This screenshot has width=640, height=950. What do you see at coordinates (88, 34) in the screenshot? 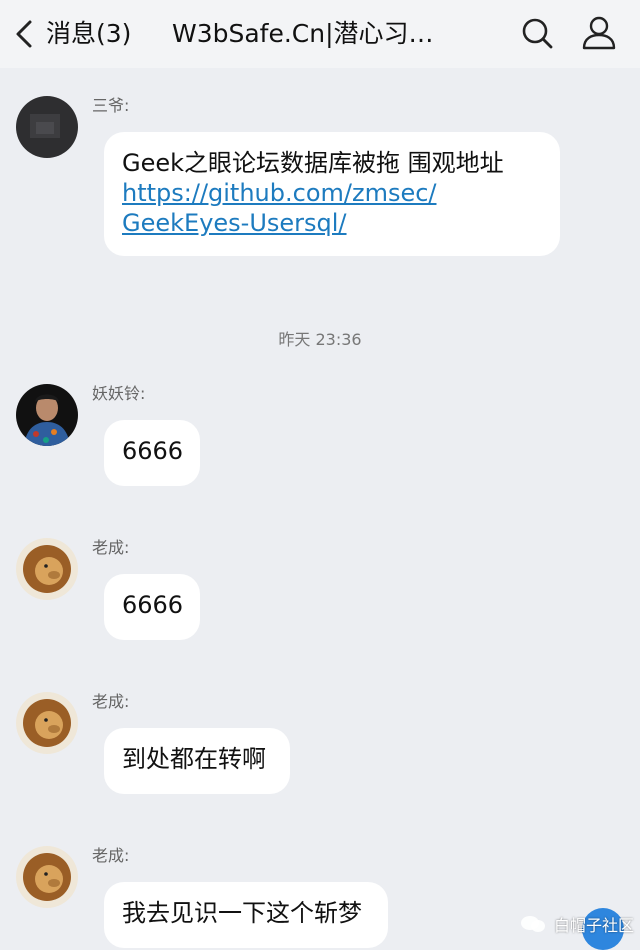
I see `back-button-label: 消息(3)` at bounding box center [88, 34].